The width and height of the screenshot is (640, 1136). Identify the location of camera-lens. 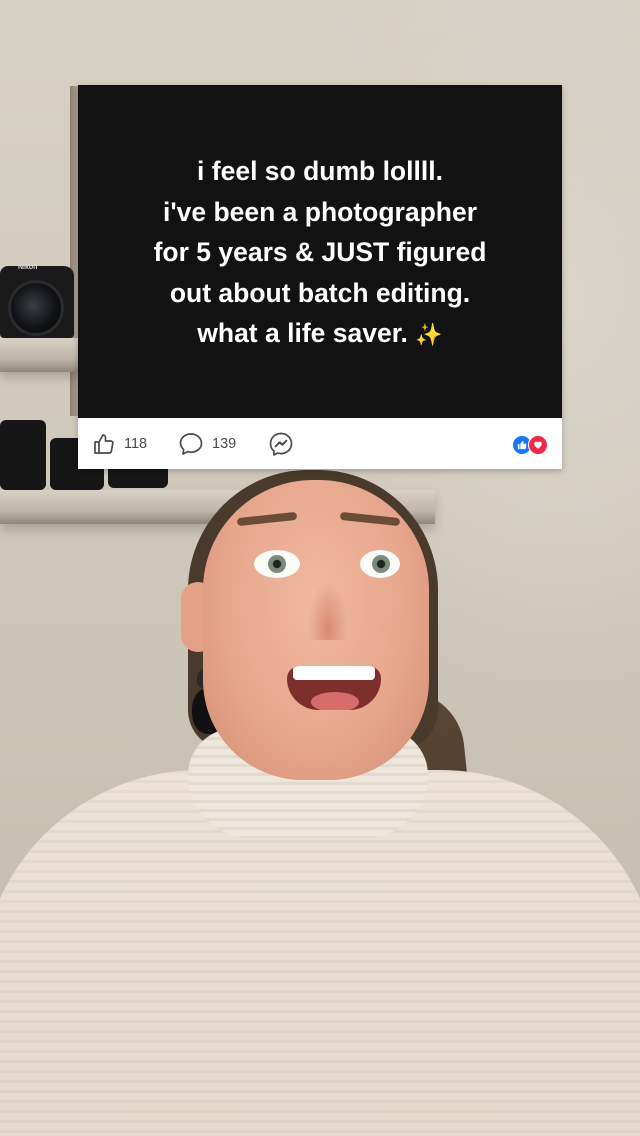
(36, 308).